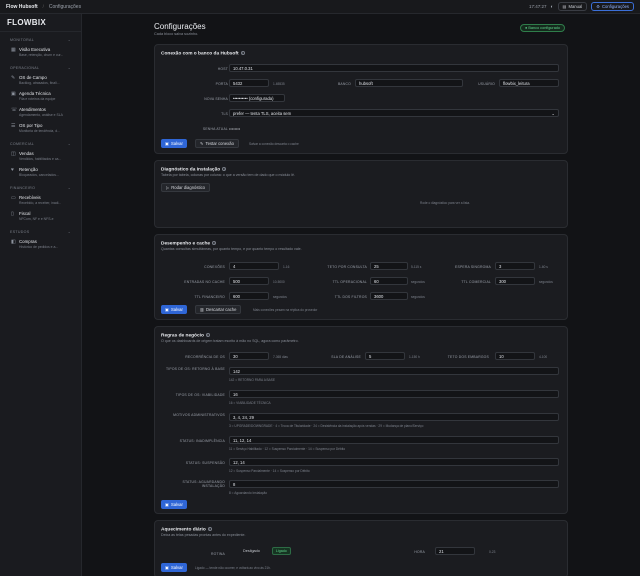  Describe the element at coordinates (254, 266) in the screenshot. I see `connections-input: 4` at that location.